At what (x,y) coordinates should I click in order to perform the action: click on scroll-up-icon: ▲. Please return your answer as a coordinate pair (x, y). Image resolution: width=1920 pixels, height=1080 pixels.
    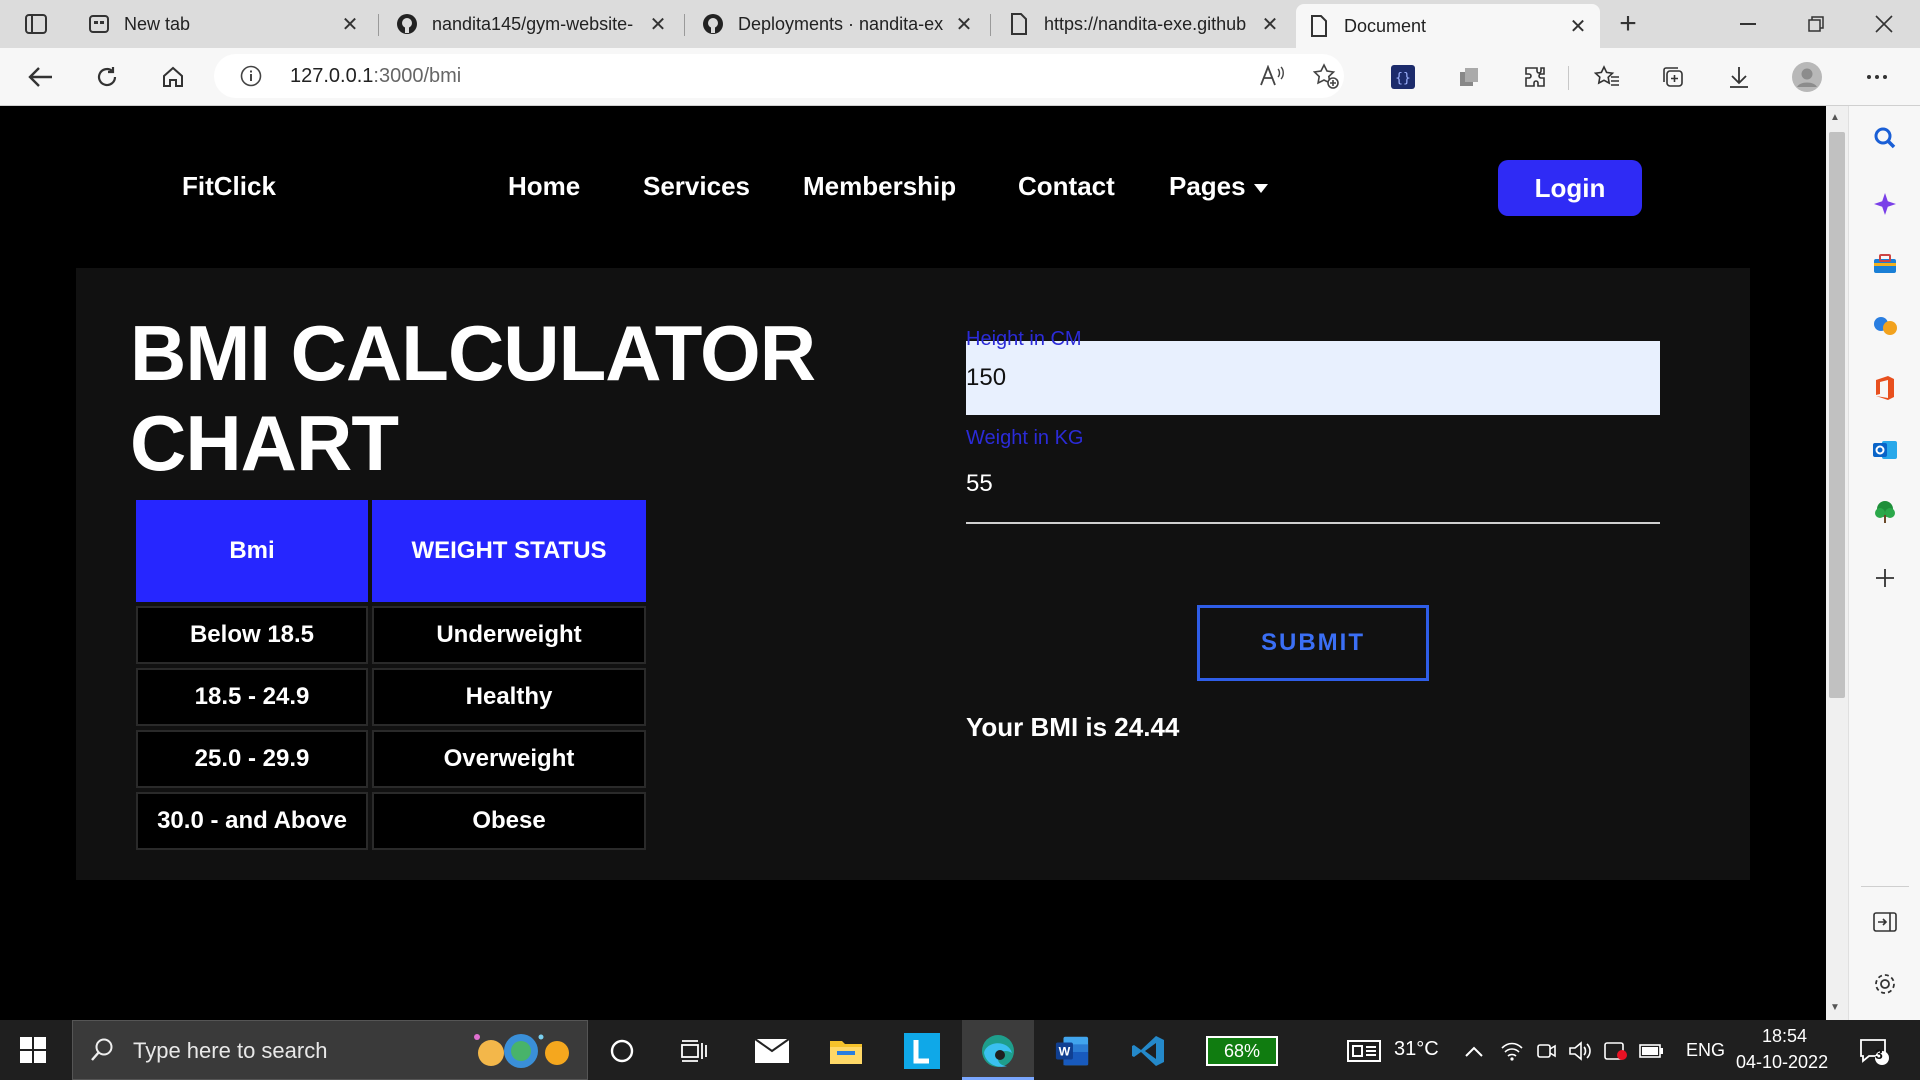
    Looking at the image, I should click on (1835, 117).